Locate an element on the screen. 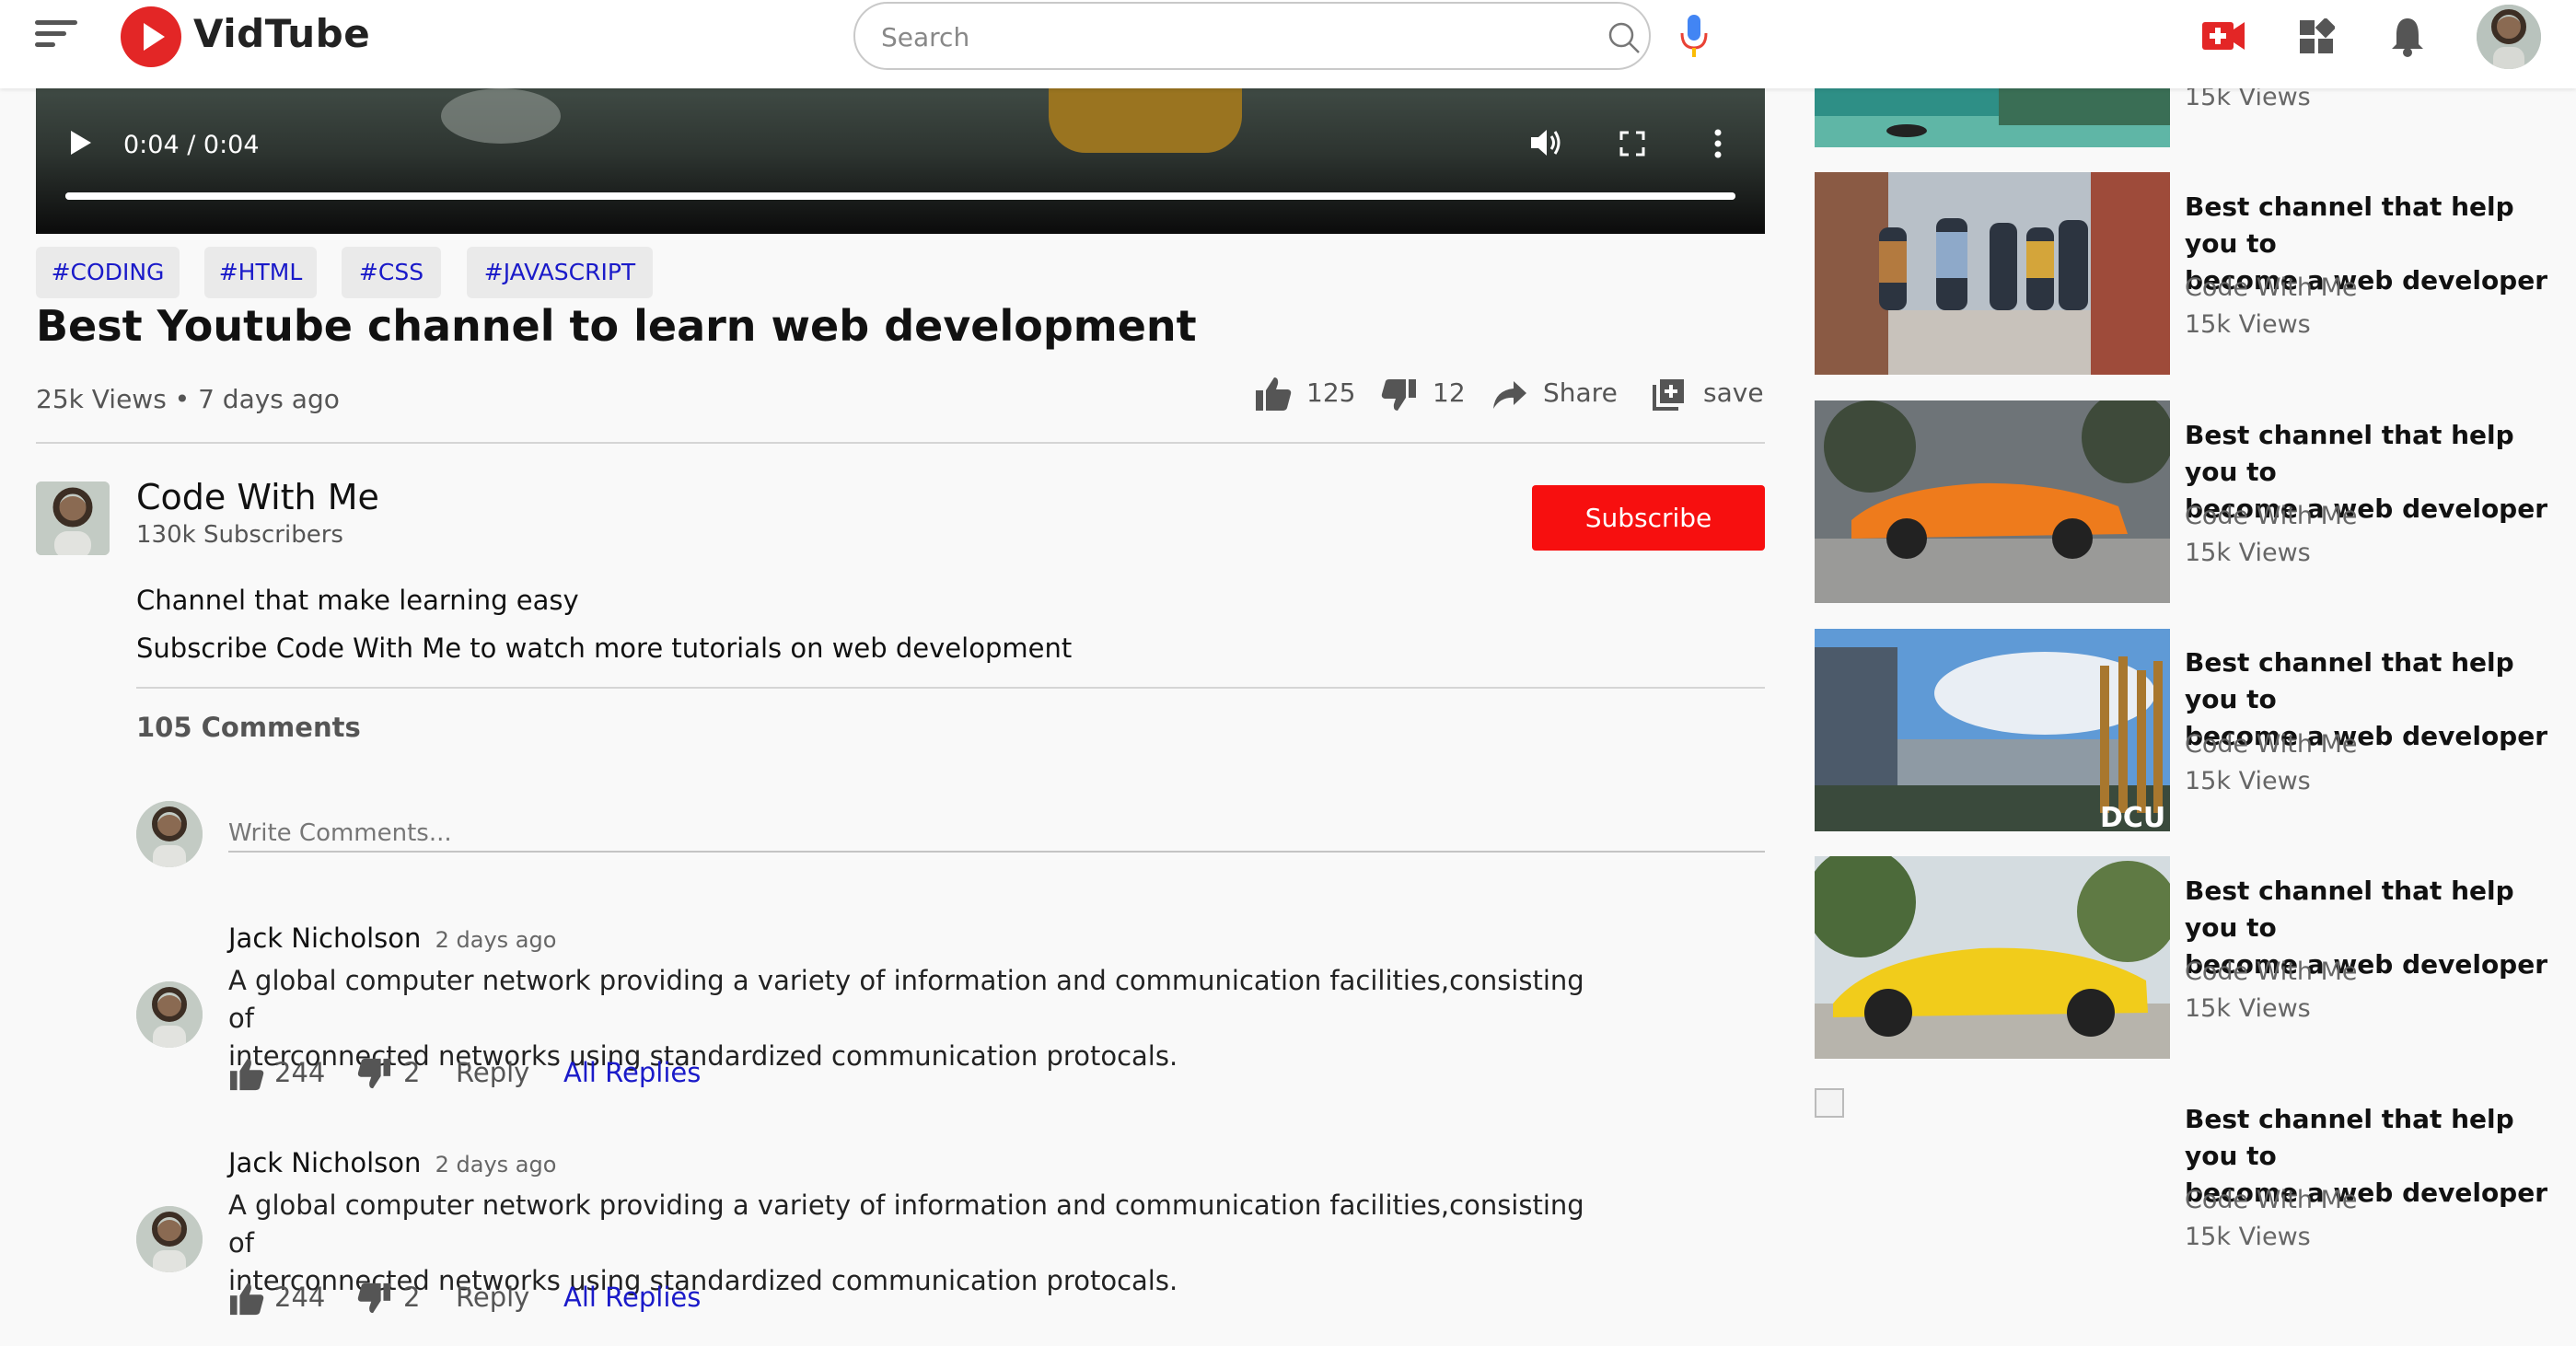 The image size is (2576, 1346). microphone-icon is located at coordinates (1694, 37).